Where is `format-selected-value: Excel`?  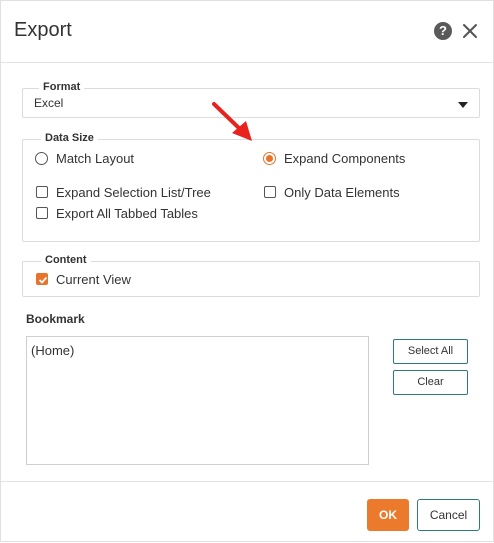 format-selected-value: Excel is located at coordinates (49, 103).